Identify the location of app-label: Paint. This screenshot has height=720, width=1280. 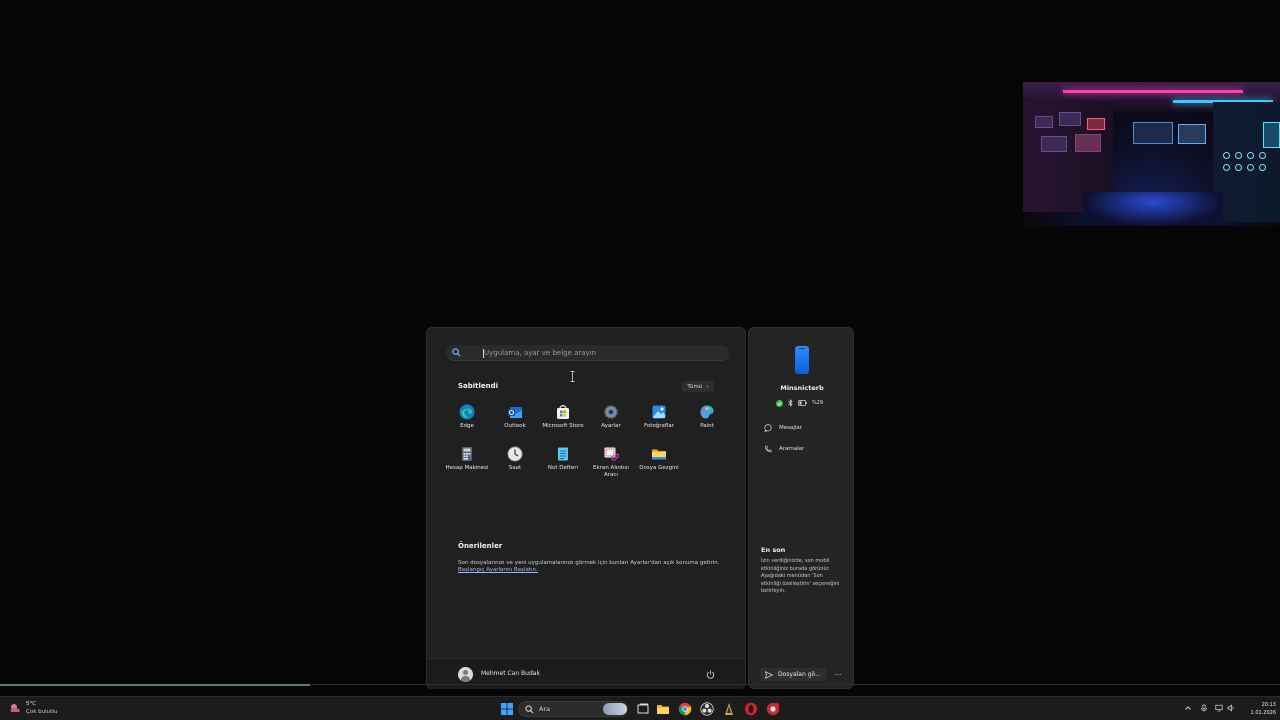
(707, 426).